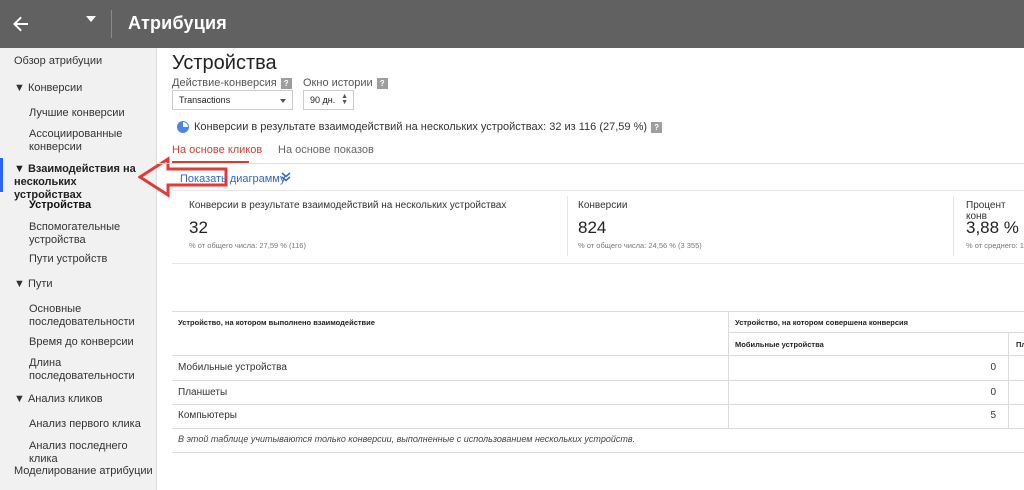 This screenshot has width=1024, height=490. Describe the element at coordinates (90, 342) in the screenshot. I see `sidebar-item-time-lag: Время до конверсии` at that location.